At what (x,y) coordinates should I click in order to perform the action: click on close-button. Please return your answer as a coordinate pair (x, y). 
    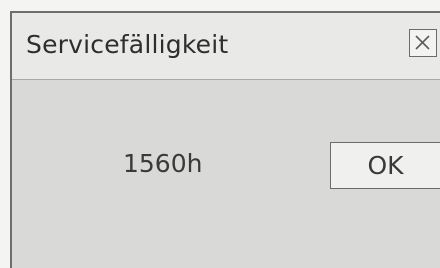
    Looking at the image, I should click on (423, 43).